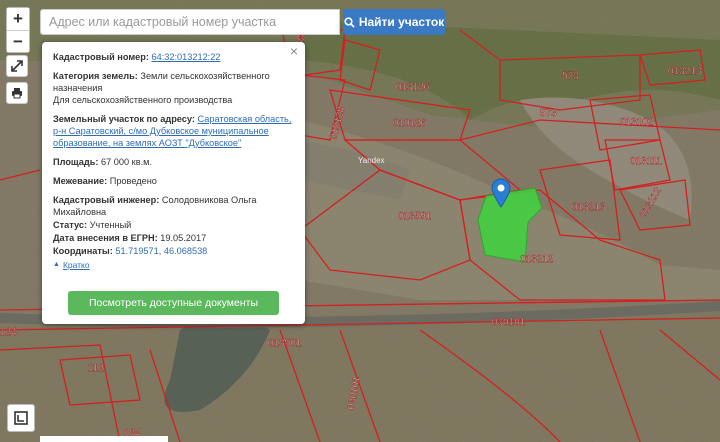 This screenshot has height=442, width=720. I want to click on egrn-date-value: 19.05.2017, so click(183, 238).